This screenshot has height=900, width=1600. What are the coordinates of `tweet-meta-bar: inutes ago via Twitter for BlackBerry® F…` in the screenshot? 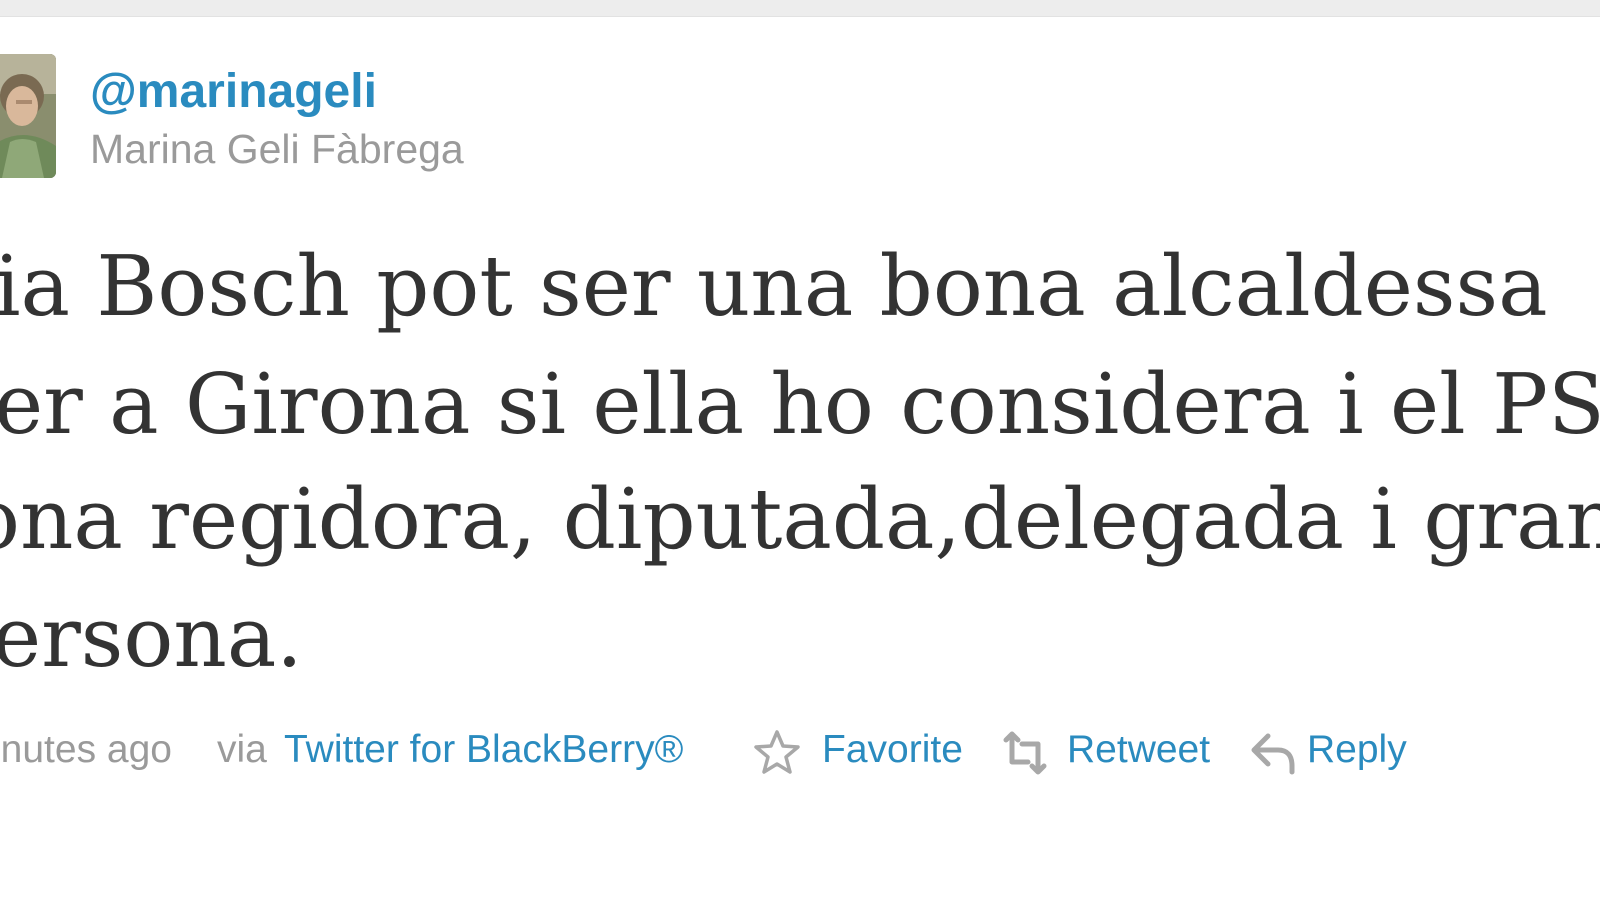 It's located at (800, 750).